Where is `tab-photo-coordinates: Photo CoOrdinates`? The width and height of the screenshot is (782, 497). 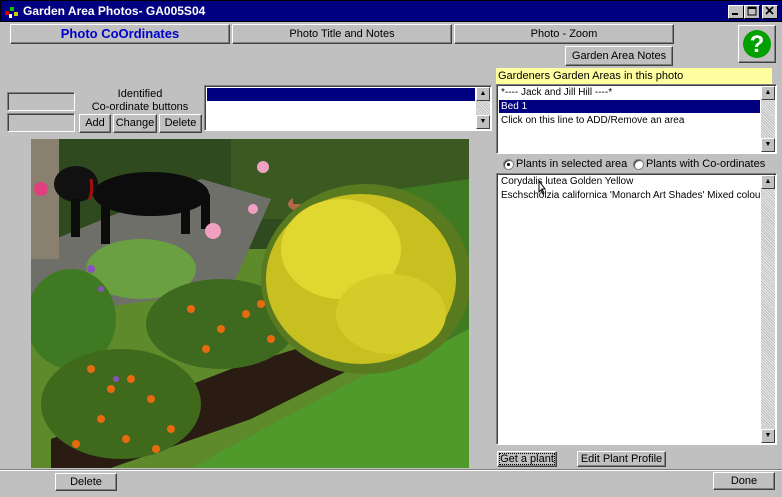 tab-photo-coordinates: Photo CoOrdinates is located at coordinates (120, 34).